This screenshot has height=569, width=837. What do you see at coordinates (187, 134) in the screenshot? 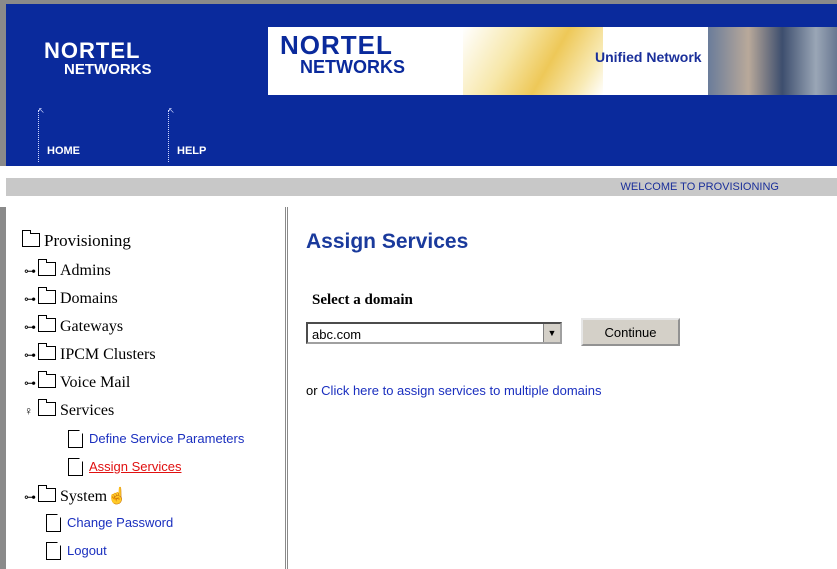
I see `nav-help: ↖ HELP` at bounding box center [187, 134].